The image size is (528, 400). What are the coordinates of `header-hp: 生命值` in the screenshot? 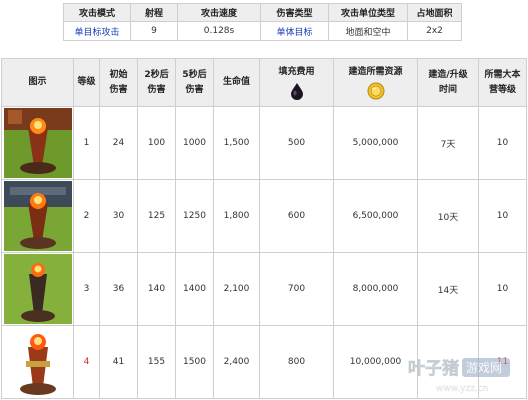 It's located at (236, 82).